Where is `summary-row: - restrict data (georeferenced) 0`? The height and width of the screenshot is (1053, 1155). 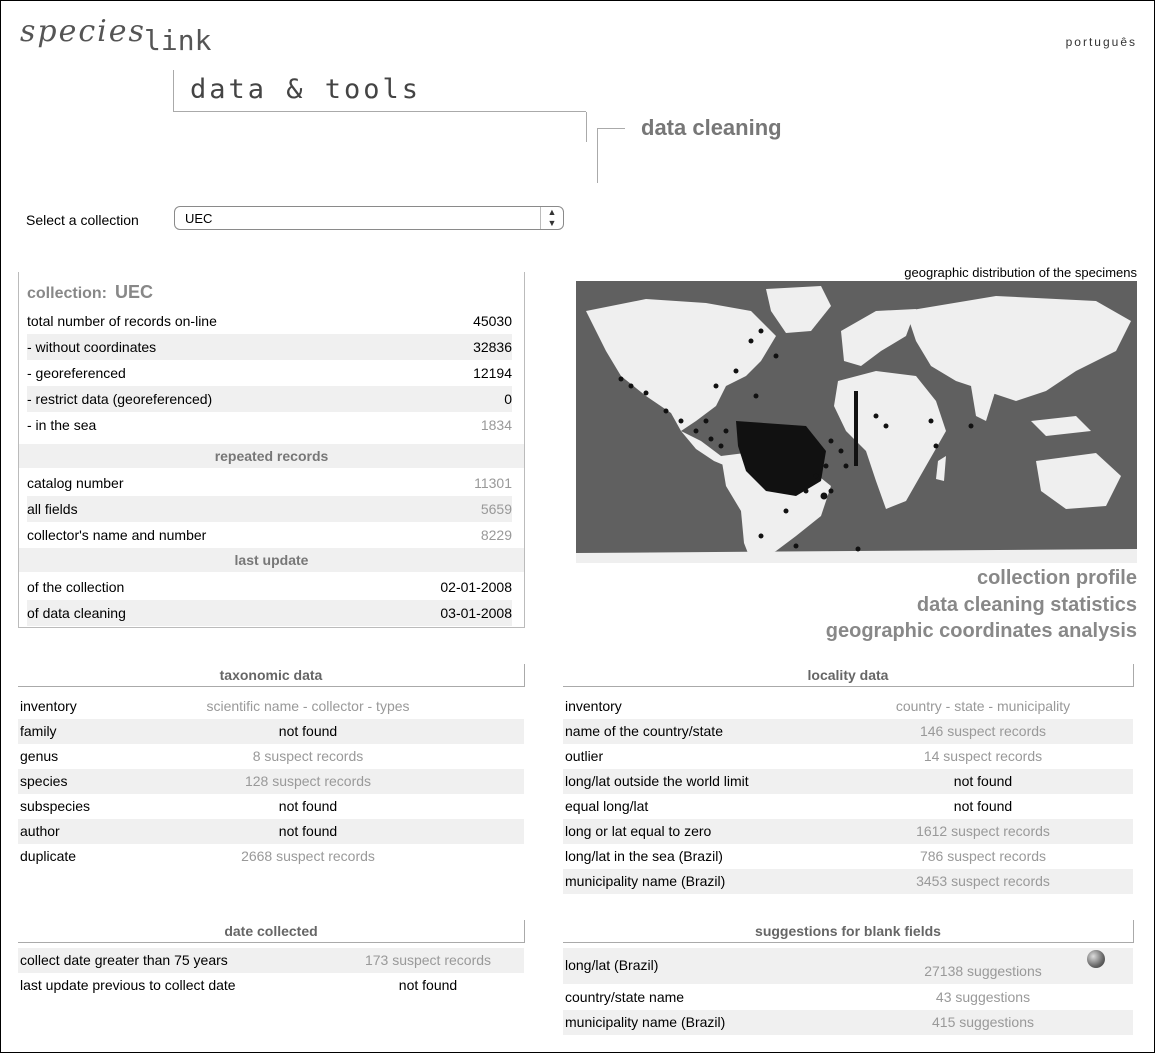
summary-row: - restrict data (georeferenced) 0 is located at coordinates (269, 399).